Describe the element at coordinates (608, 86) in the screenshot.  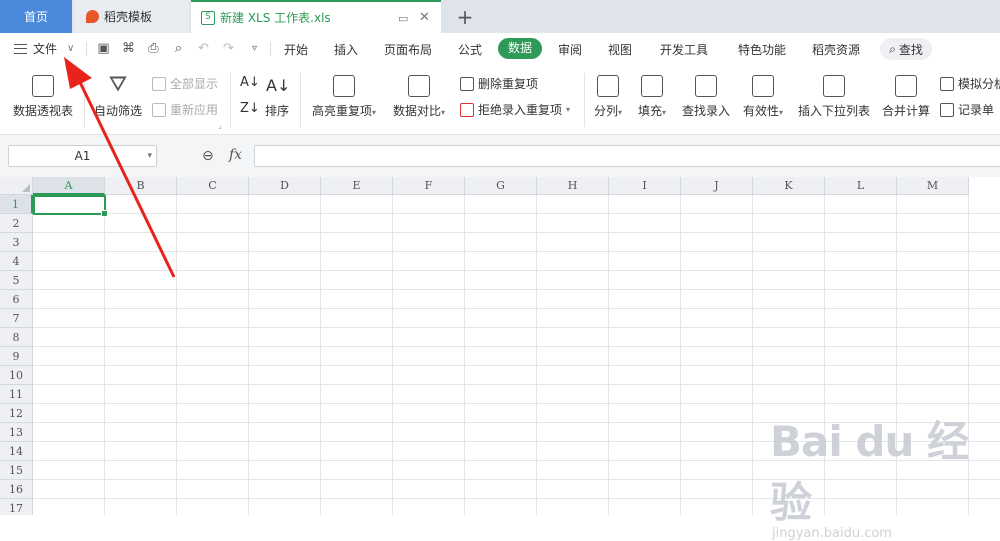
I see `split-column-icon` at that location.